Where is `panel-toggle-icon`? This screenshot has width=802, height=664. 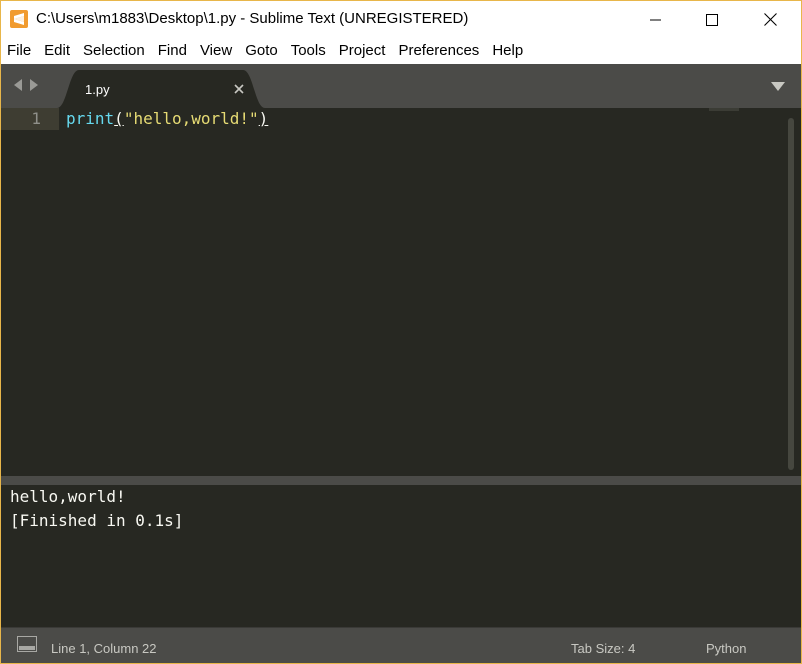
panel-toggle-icon is located at coordinates (27, 644).